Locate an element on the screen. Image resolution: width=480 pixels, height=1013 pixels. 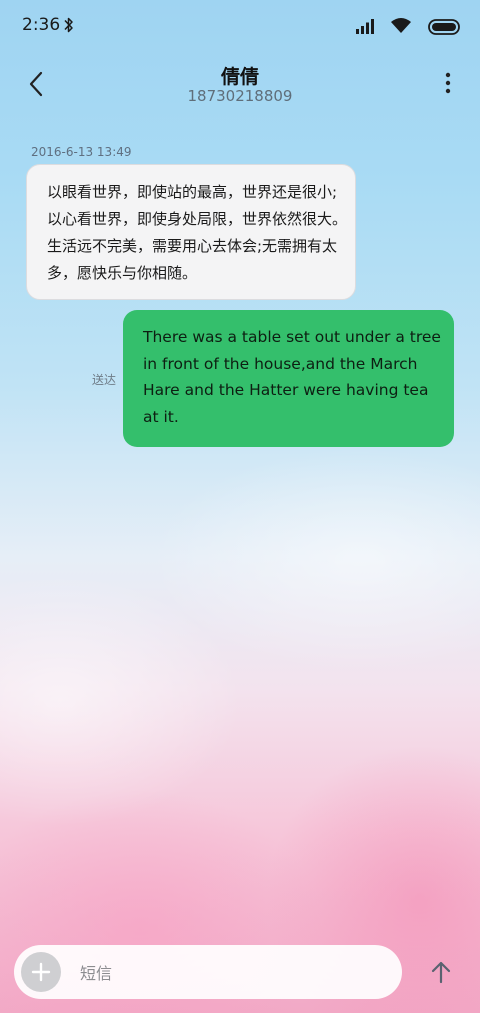
plus-icon is located at coordinates (41, 972).